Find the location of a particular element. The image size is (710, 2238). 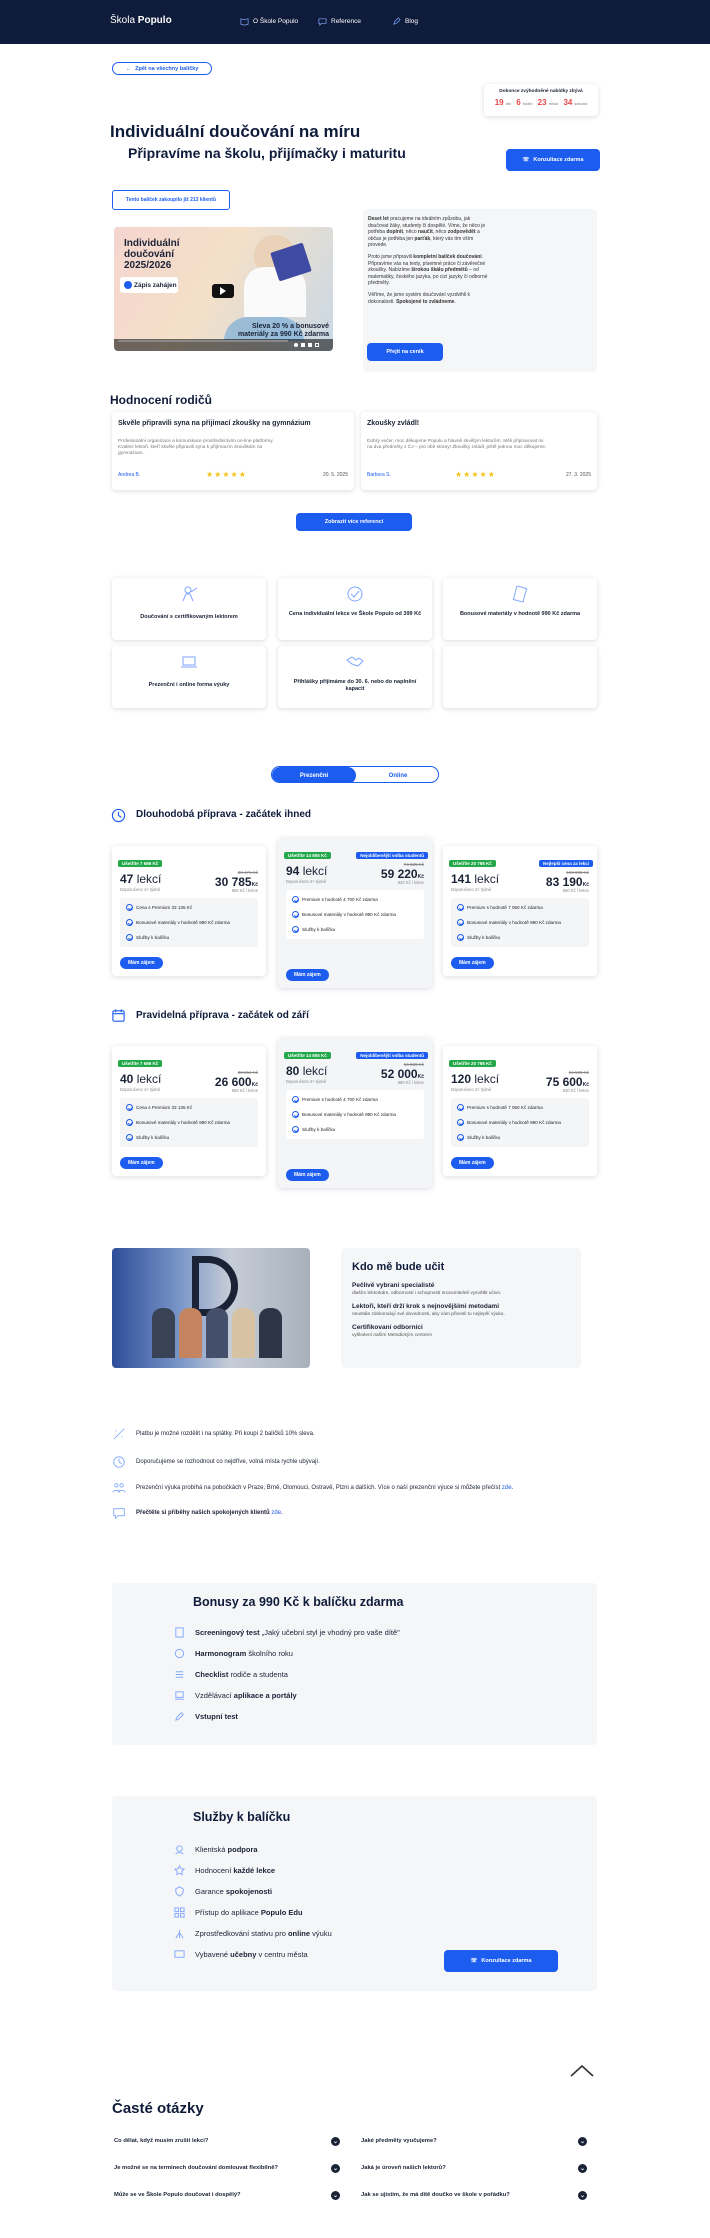

faq-item: Jaká je úroveň našich lektorů? ⌄ is located at coordinates (474, 2168).